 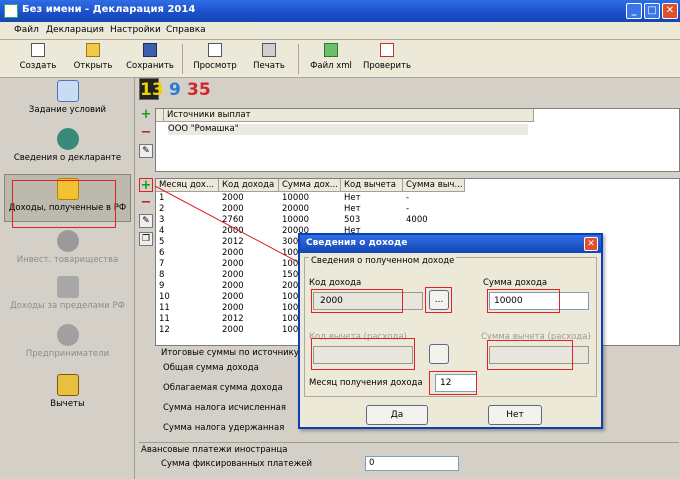 I want to click on entrepreneur-icon, so click(x=67, y=335).